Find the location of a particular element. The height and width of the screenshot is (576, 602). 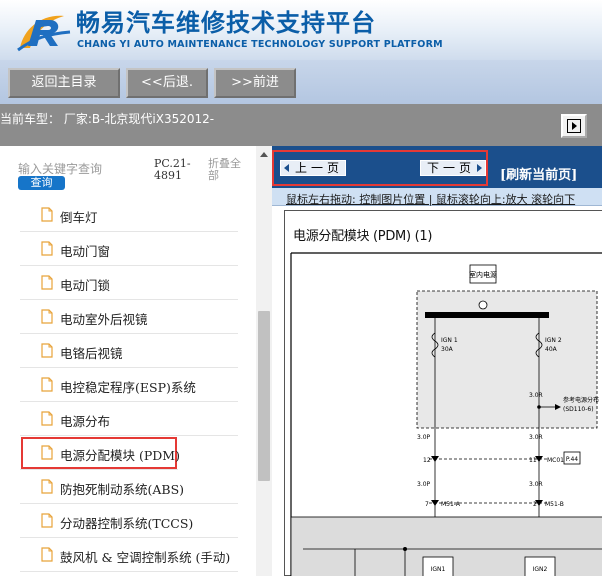

tree-item: 电源分配模块 (PDM) is located at coordinates (100, 453).